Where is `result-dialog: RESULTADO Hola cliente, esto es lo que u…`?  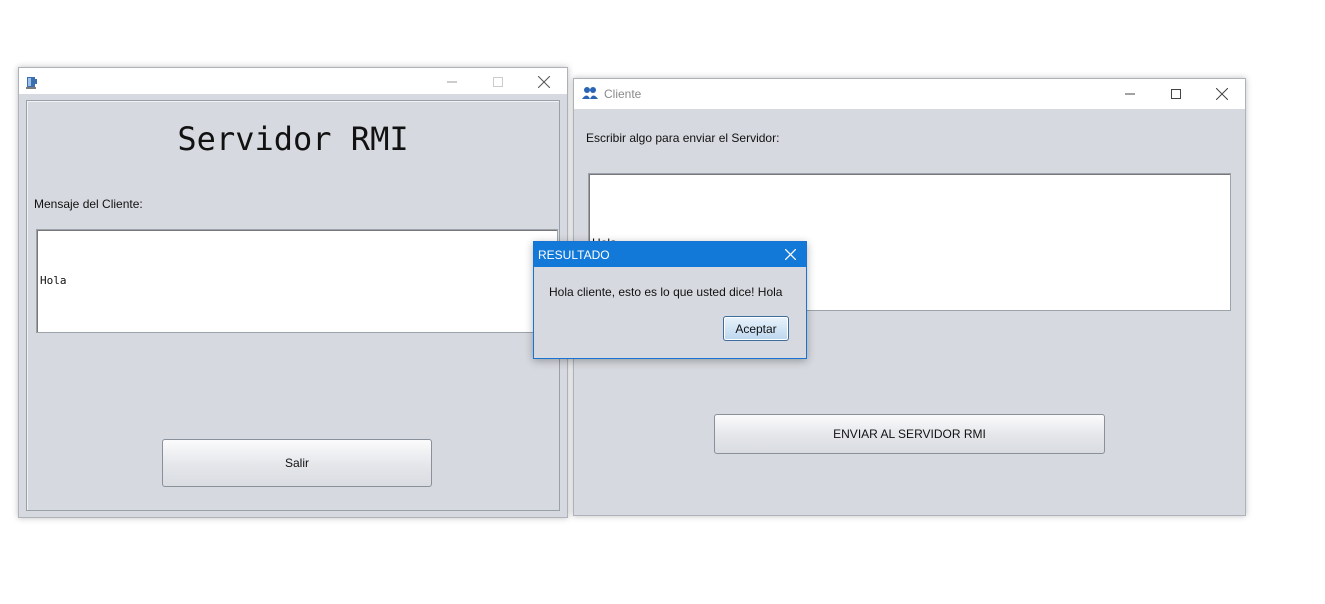 result-dialog: RESULTADO Hola cliente, esto es lo que u… is located at coordinates (670, 300).